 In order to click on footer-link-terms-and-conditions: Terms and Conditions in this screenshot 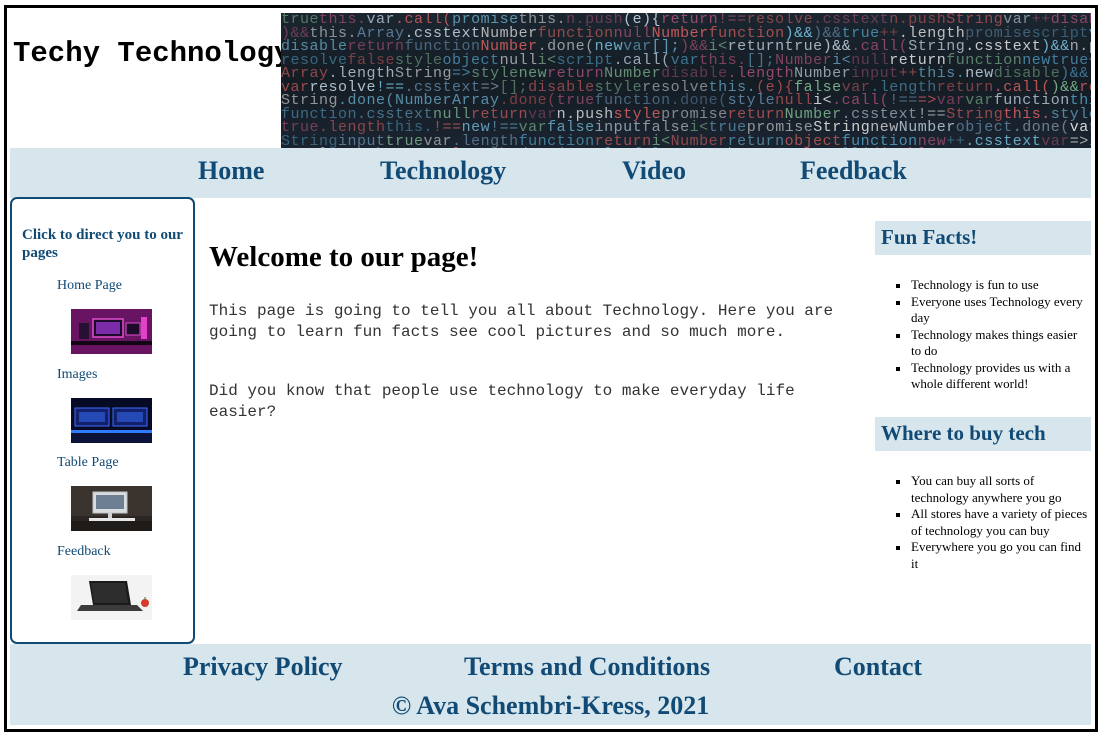, I will do `click(587, 667)`.